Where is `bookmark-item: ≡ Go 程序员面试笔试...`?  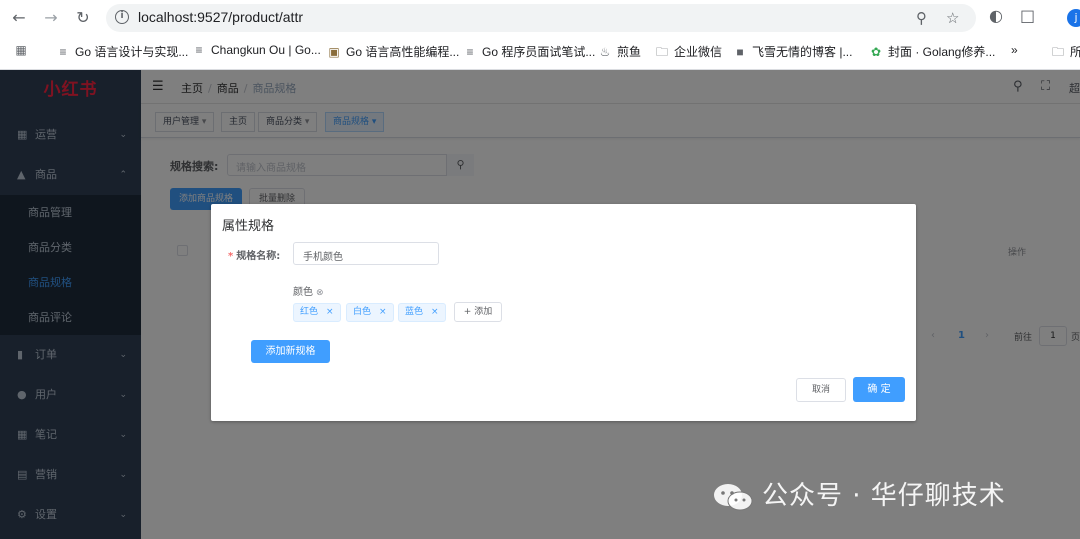
bookmark-item: ≡ Go 程序员面试笔试... is located at coordinates (529, 51).